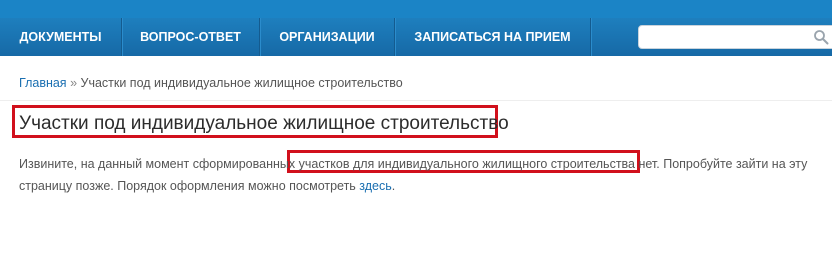  Describe the element at coordinates (191, 37) in the screenshot. I see `nav-item-faq: ВОПРОС-ОТВЕТ` at that location.